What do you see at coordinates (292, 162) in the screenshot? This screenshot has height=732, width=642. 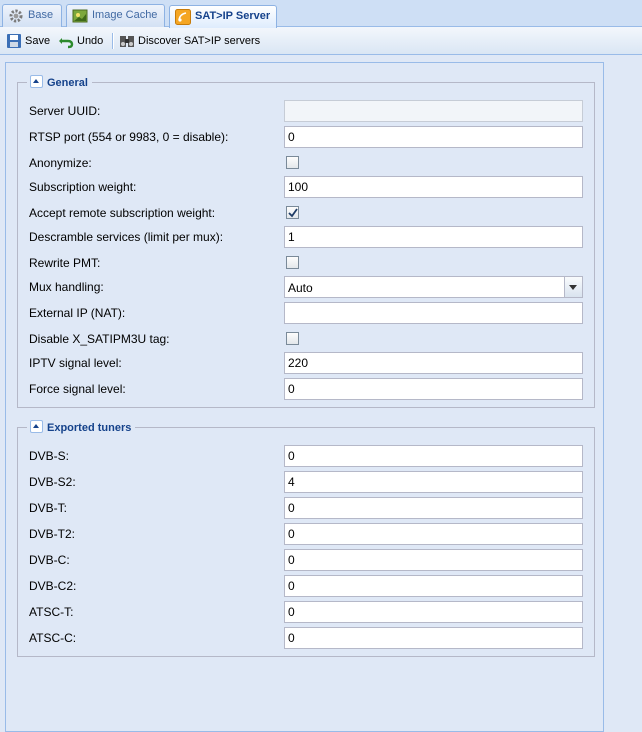 I see `anonymize-checkbox` at bounding box center [292, 162].